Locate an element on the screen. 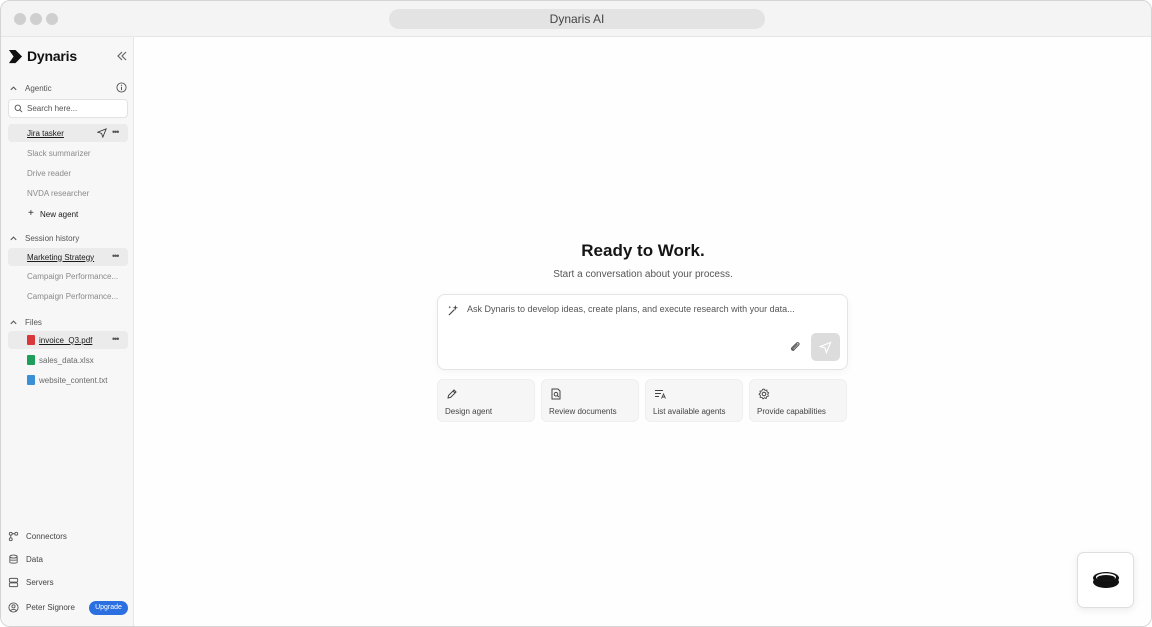 Image resolution: width=1152 pixels, height=627 pixels. suggestion-label: Design agent is located at coordinates (469, 411).